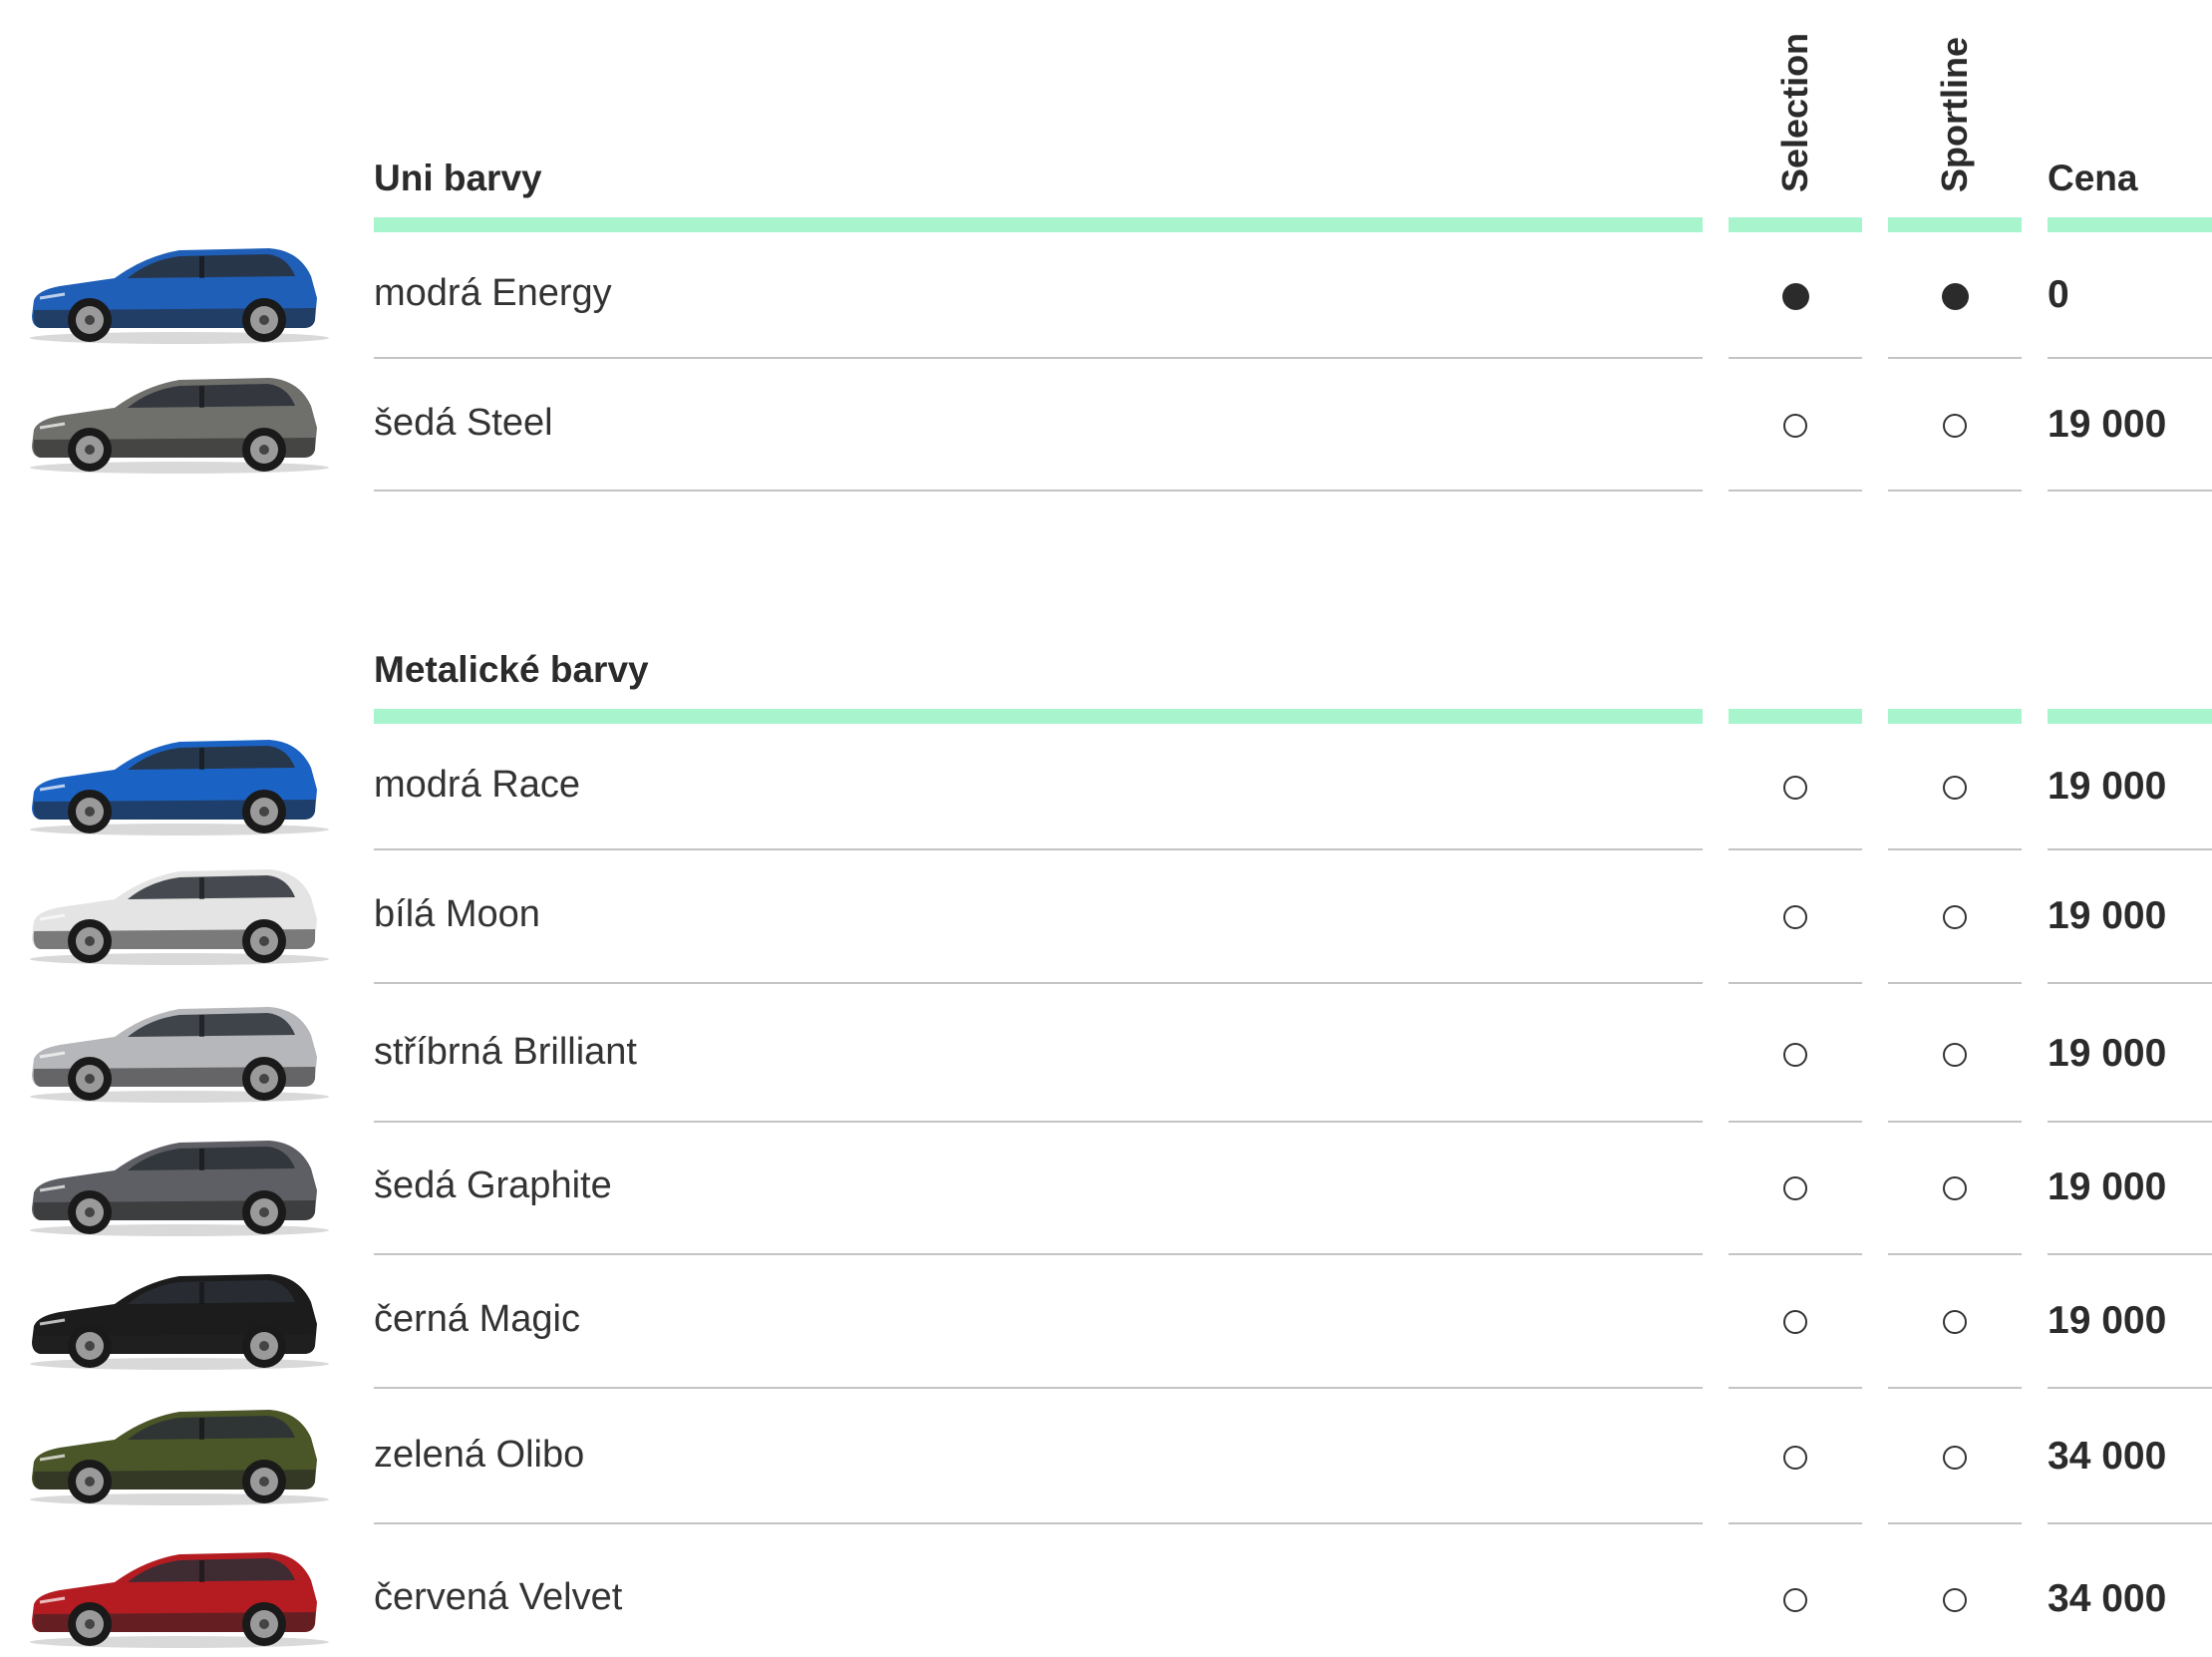  What do you see at coordinates (511, 669) in the screenshot?
I see `section-title: Metalické barvy` at bounding box center [511, 669].